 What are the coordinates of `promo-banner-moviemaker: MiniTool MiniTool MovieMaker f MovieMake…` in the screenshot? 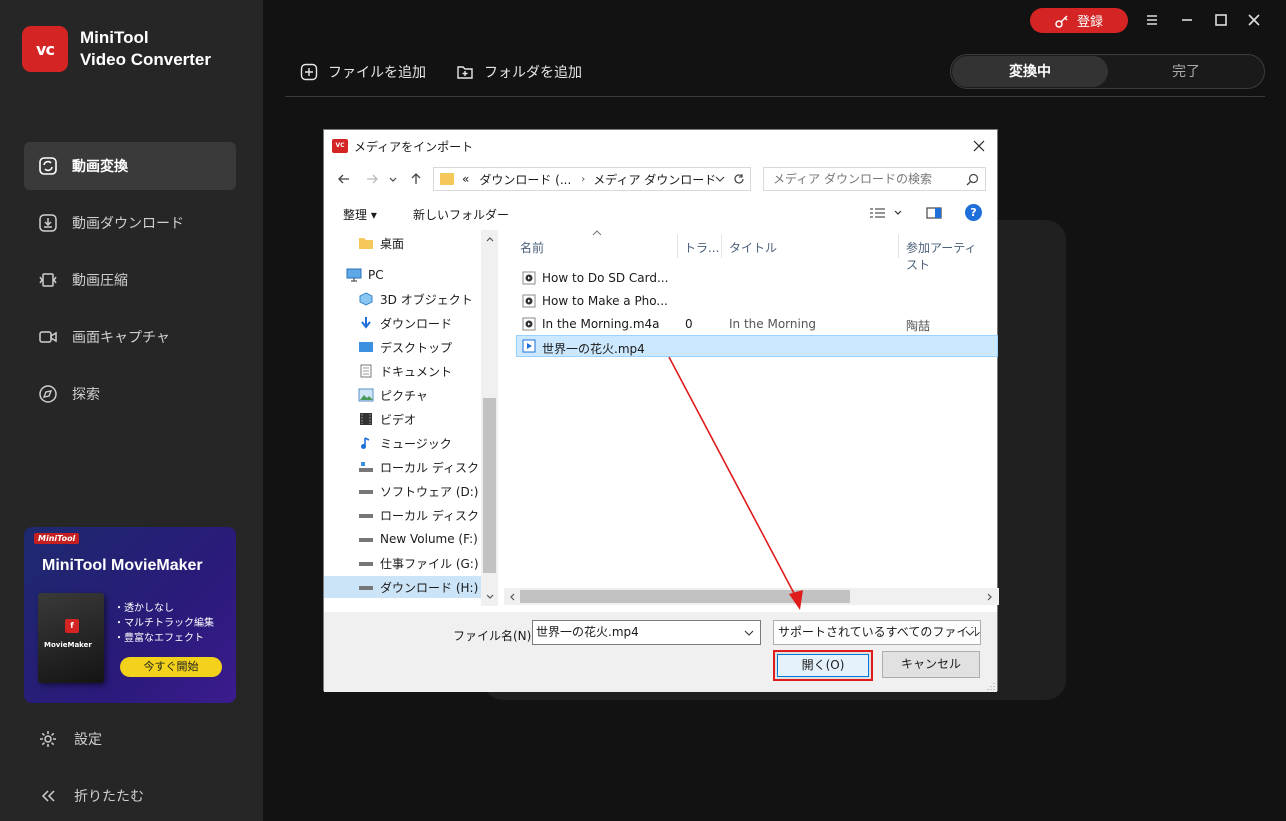 It's located at (130, 615).